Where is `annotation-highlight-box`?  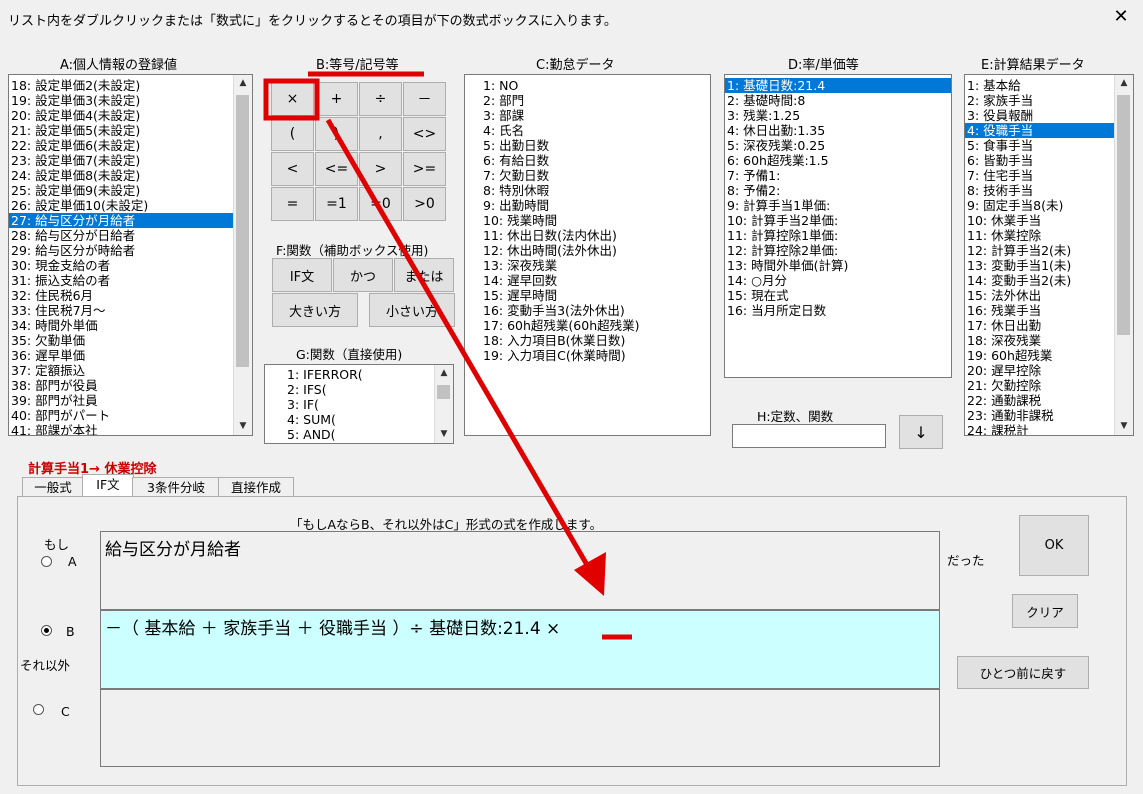 annotation-highlight-box is located at coordinates (291, 99).